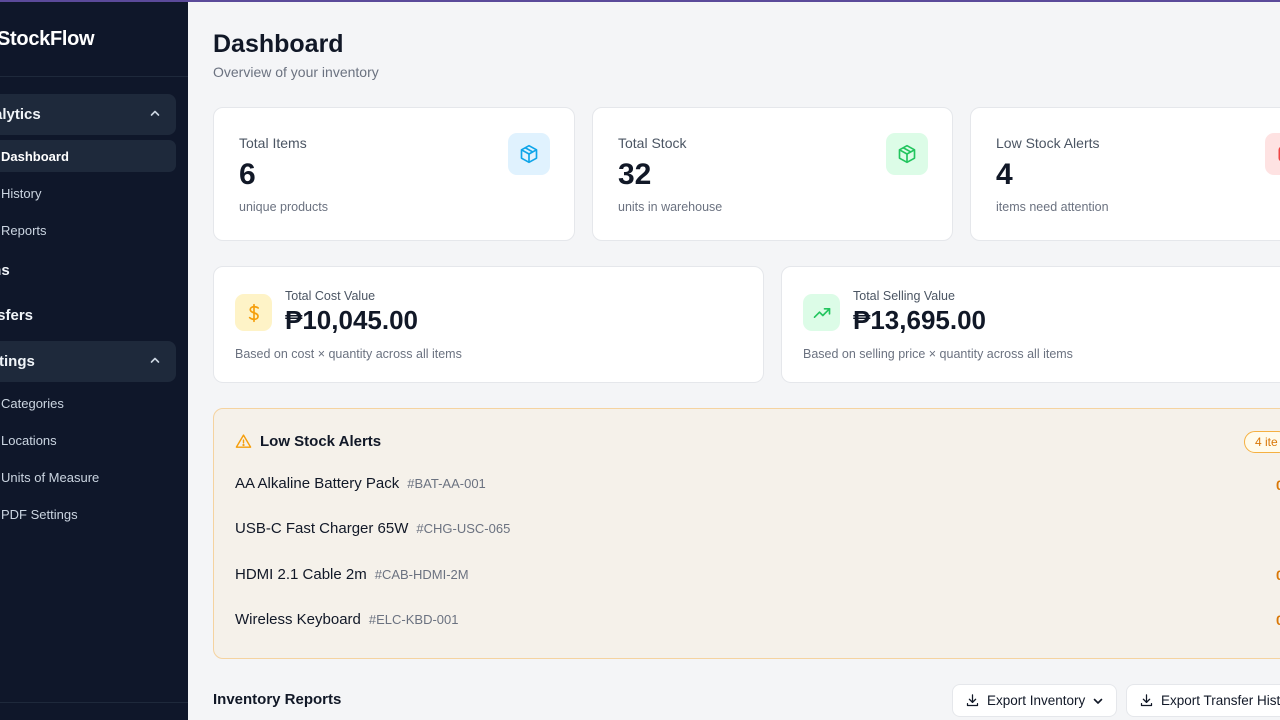 The width and height of the screenshot is (1280, 720). I want to click on dollar-icon, so click(253, 312).